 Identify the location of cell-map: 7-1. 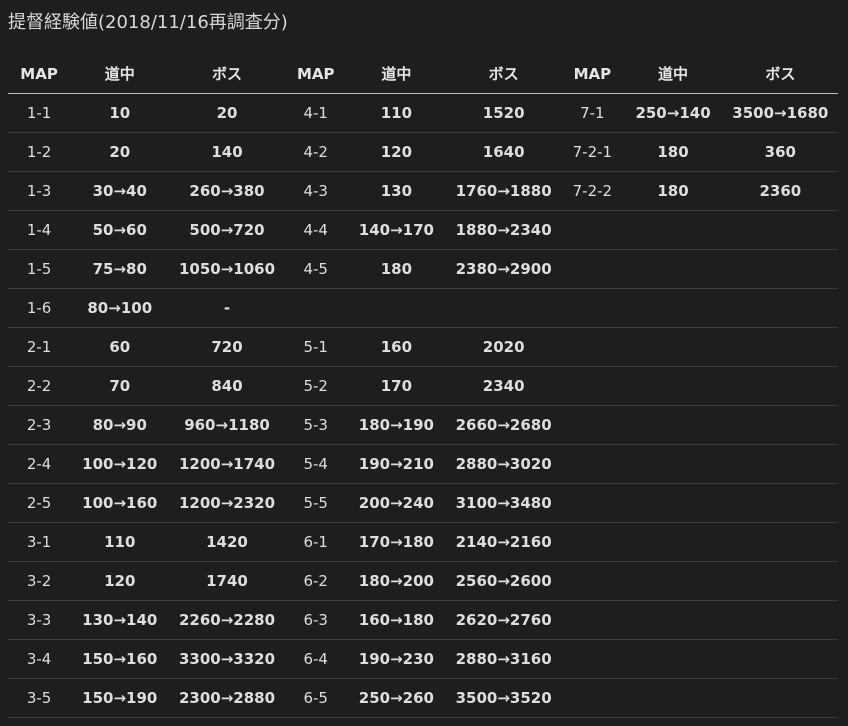
(592, 113).